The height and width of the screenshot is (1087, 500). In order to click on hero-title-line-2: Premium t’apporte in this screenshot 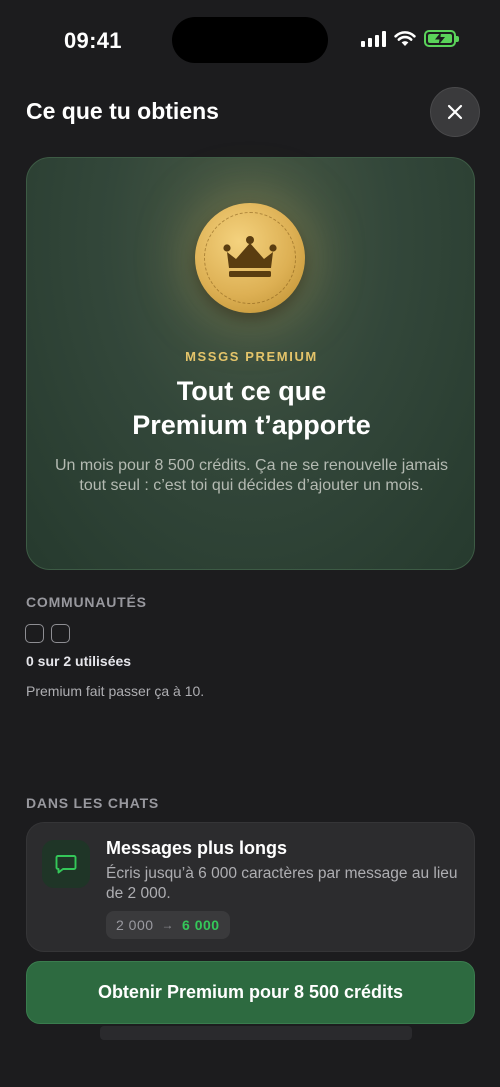, I will do `click(251, 425)`.